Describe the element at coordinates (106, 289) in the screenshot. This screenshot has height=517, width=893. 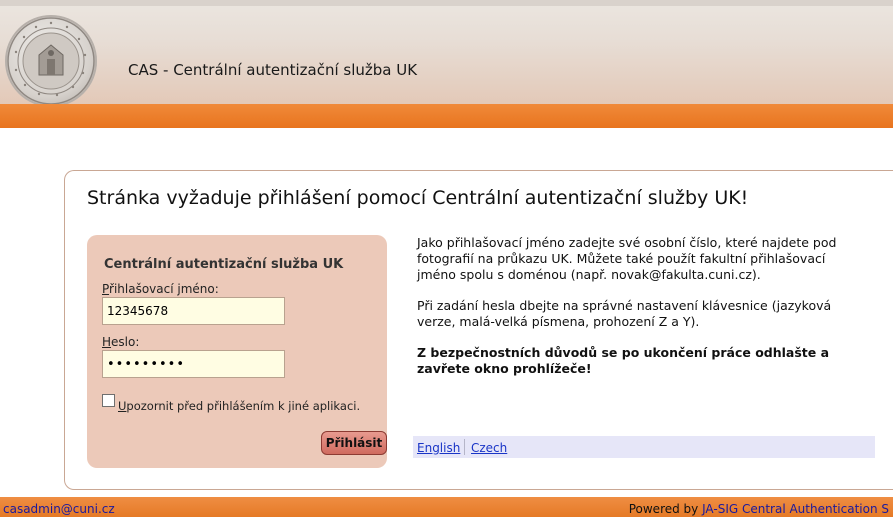
I see `username-label-accesskey: P` at that location.